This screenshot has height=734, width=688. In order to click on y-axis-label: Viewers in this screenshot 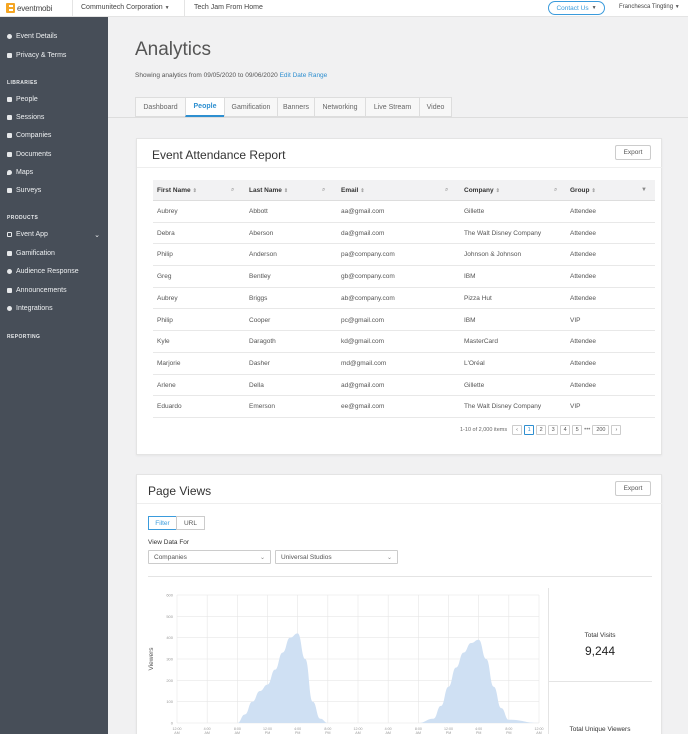, I will do `click(151, 659)`.